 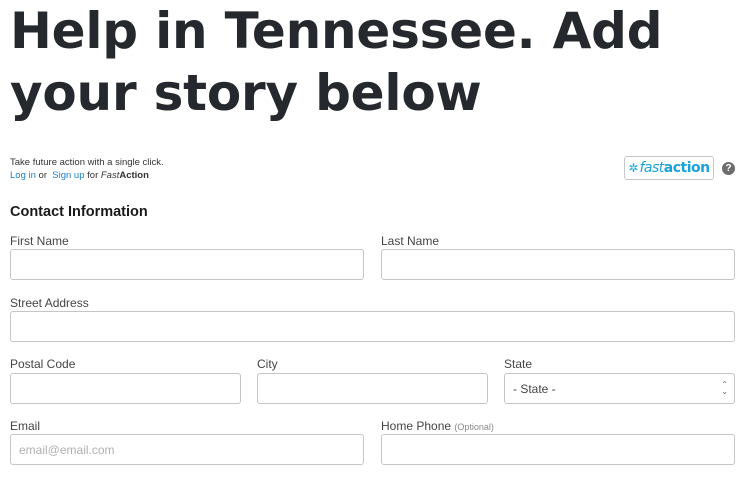 What do you see at coordinates (534, 388) in the screenshot?
I see `state-selected-value: - State -` at bounding box center [534, 388].